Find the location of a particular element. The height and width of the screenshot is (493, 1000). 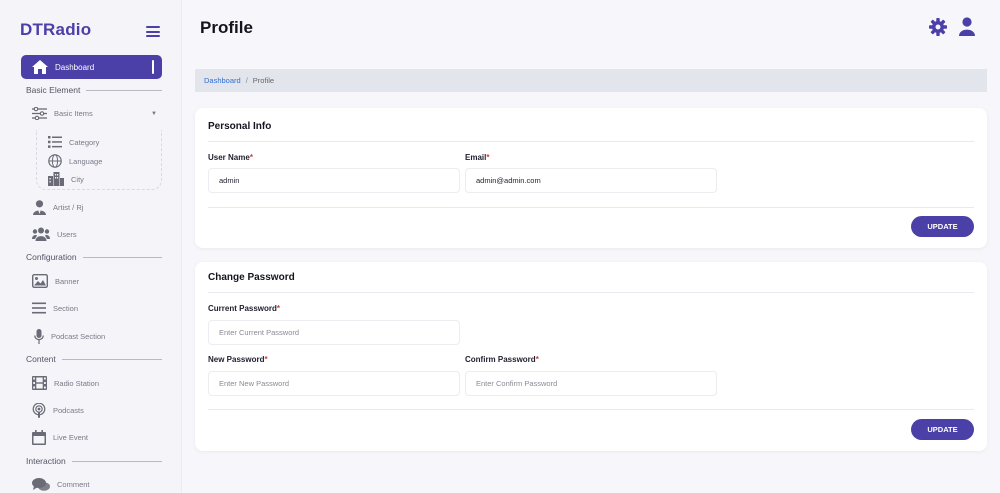

sidebar-item-label: City is located at coordinates (77, 179).